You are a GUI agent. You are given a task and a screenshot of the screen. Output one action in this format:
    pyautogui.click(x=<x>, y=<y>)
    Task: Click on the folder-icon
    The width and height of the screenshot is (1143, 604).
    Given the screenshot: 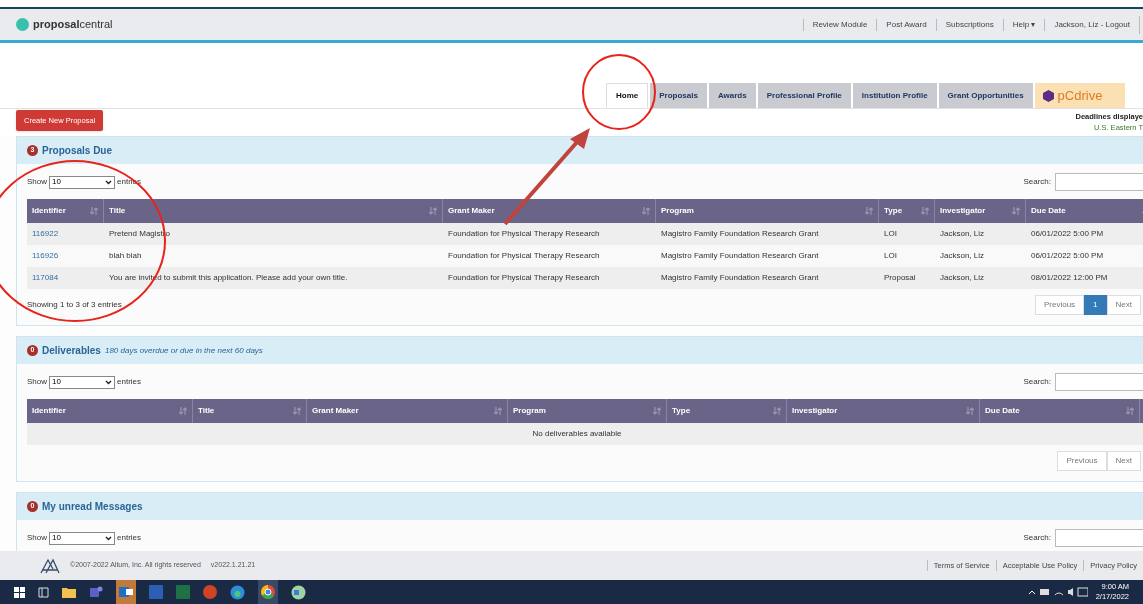 What is the action you would take?
    pyautogui.click(x=69, y=592)
    